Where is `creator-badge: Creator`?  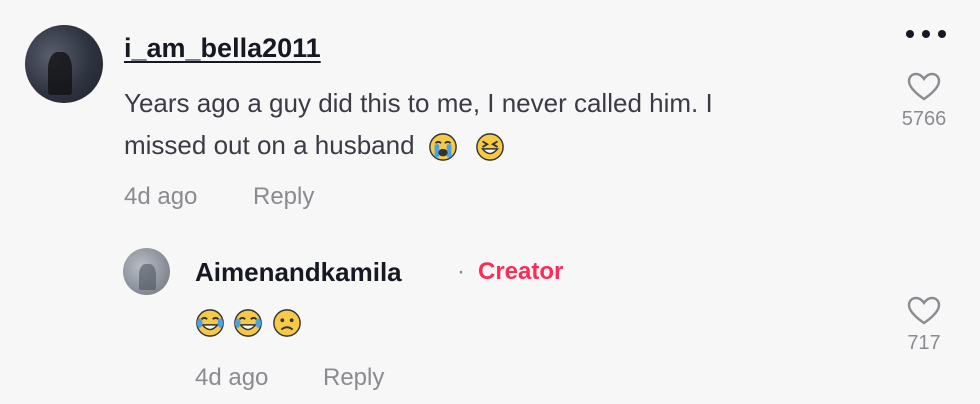
creator-badge: Creator is located at coordinates (521, 271).